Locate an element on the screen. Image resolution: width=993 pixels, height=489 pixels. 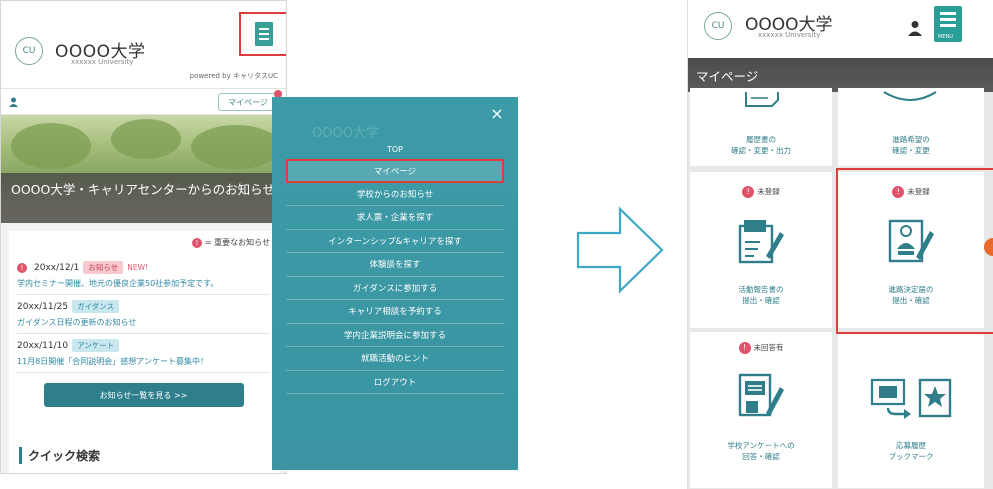
mypage-title: マイページ is located at coordinates (727, 76).